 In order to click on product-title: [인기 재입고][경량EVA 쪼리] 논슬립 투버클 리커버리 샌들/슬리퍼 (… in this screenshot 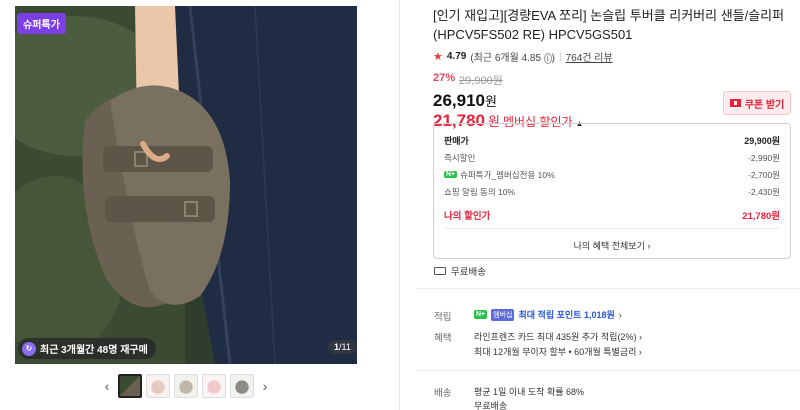, I will do `click(609, 25)`.